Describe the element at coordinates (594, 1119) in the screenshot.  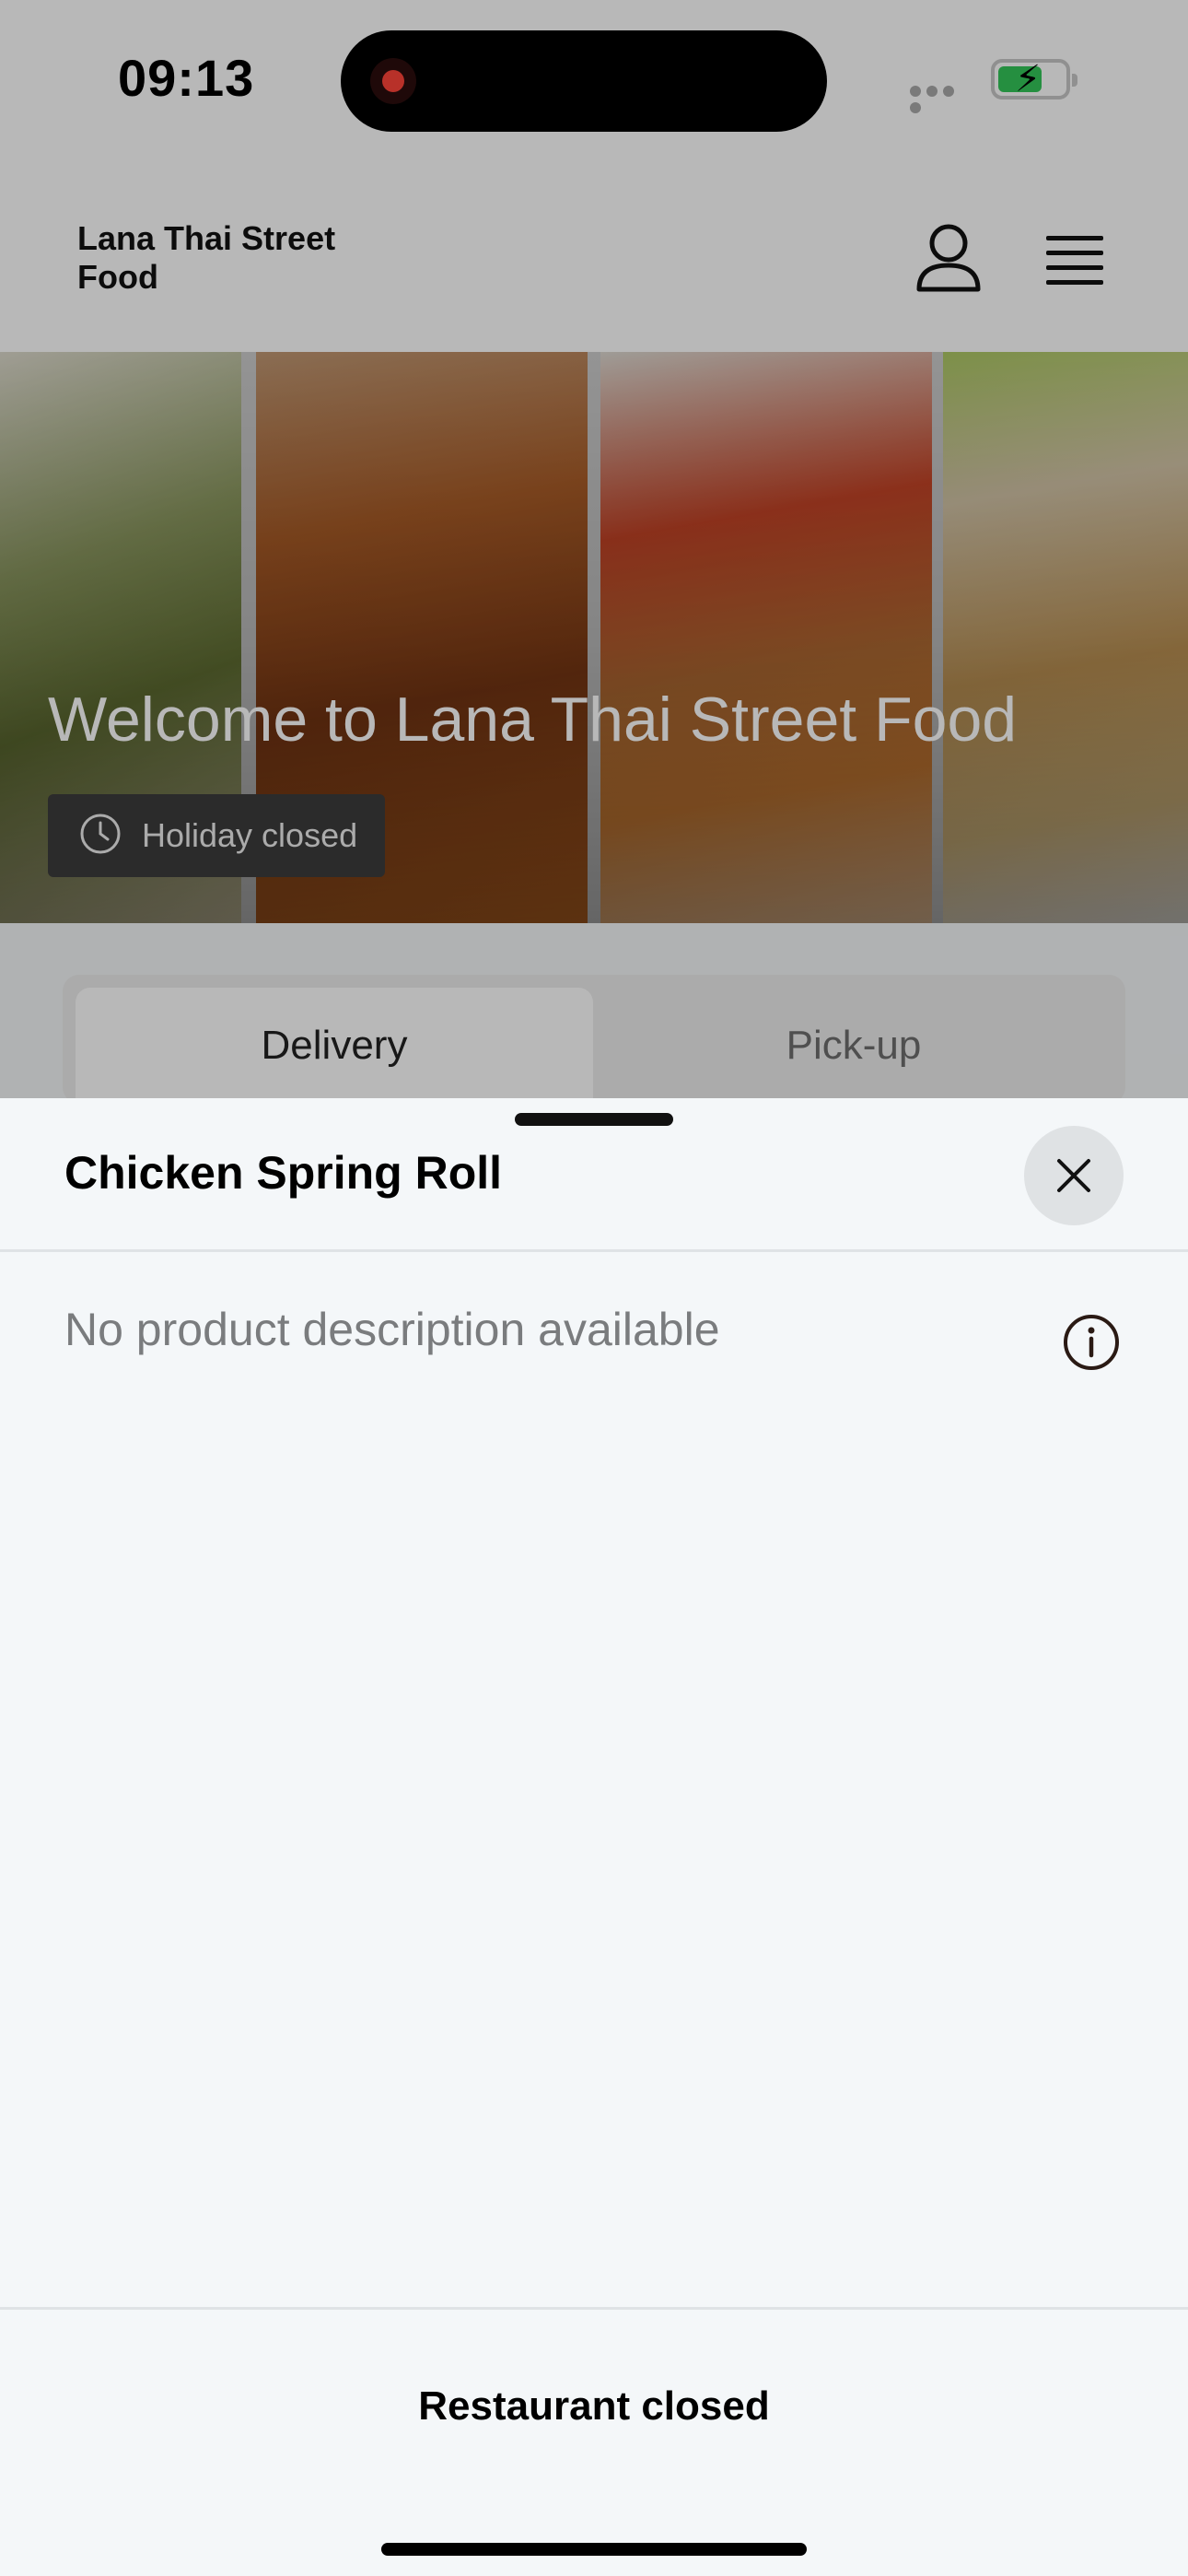
I see `sheet-grabber` at that location.